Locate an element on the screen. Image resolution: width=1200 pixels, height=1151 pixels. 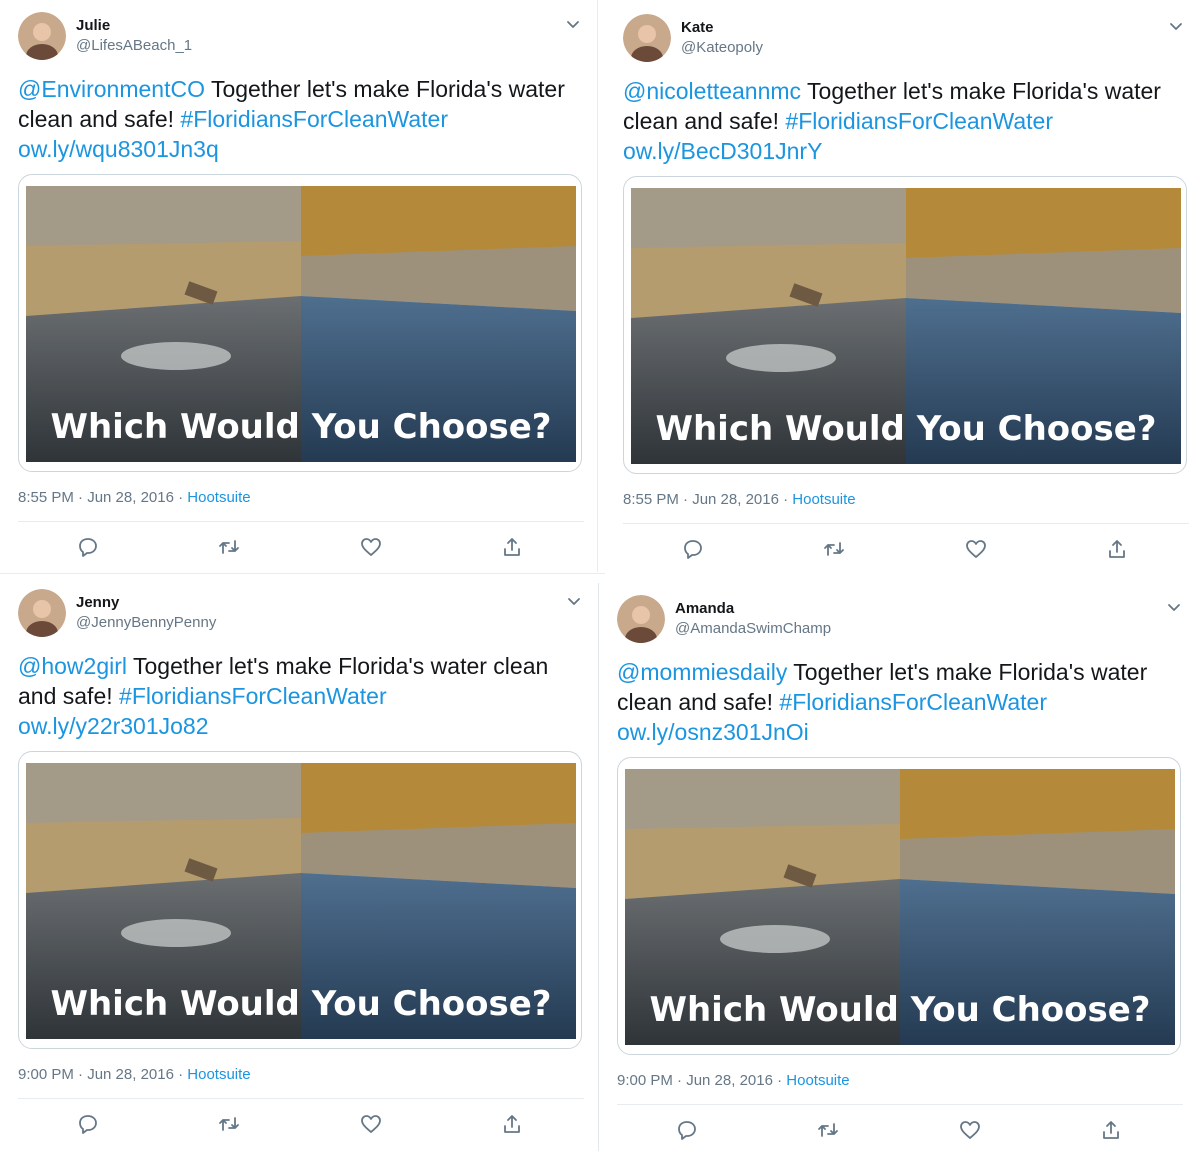
user-handle: @JennyBennyPenny is located at coordinates (146, 622).